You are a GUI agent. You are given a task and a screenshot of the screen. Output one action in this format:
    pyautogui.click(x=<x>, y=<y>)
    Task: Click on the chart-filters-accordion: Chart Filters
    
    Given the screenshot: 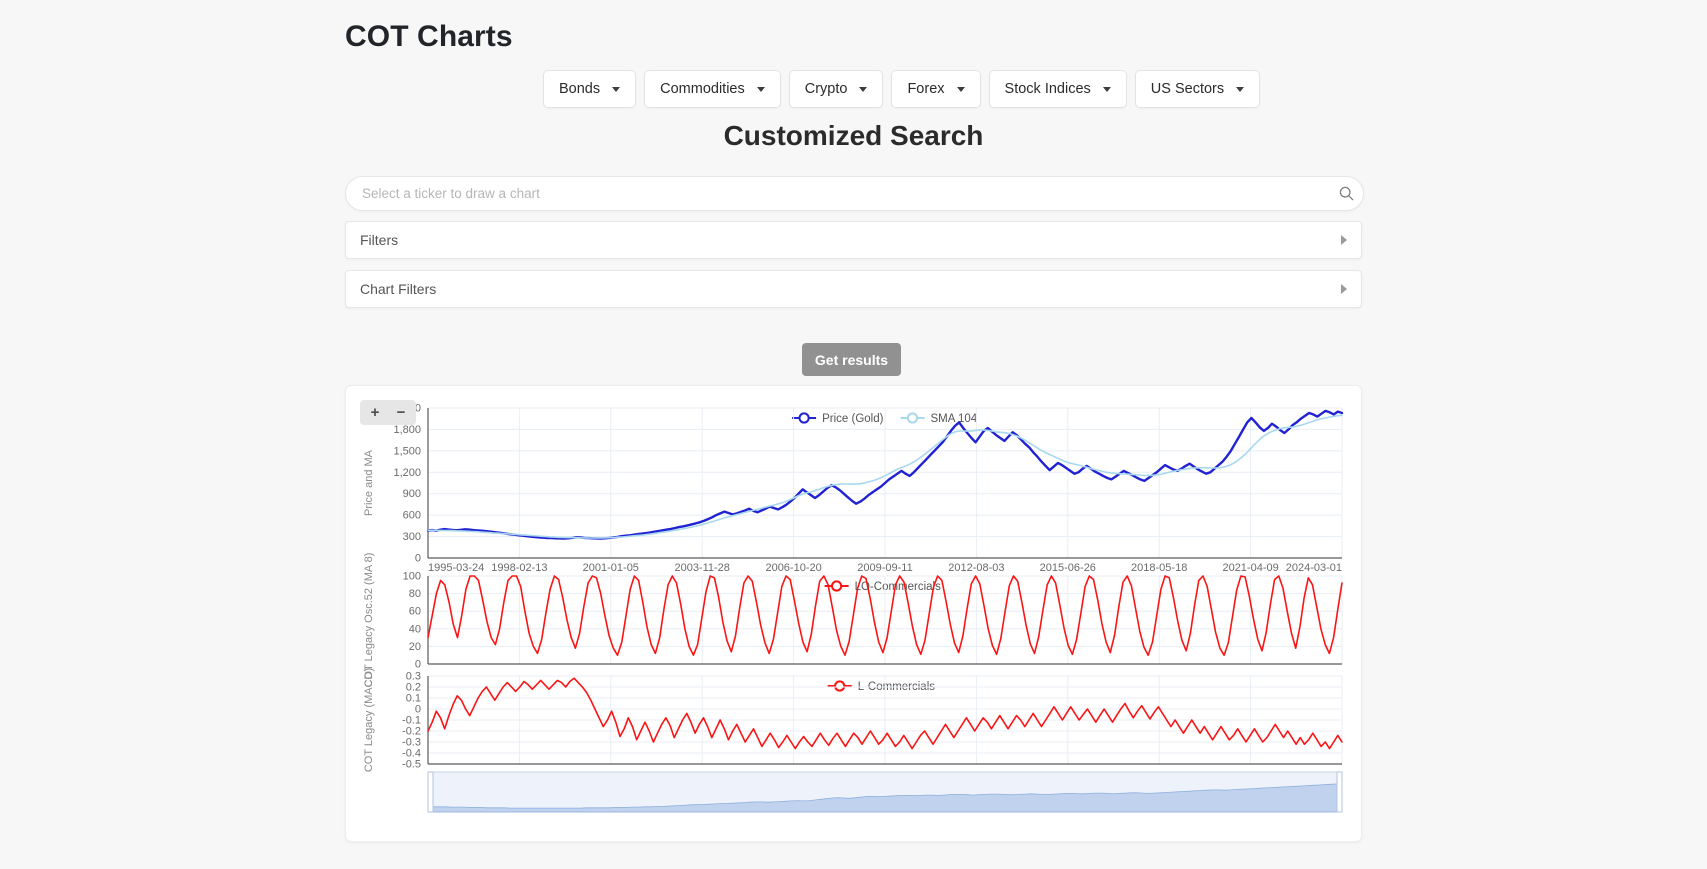 What is the action you would take?
    pyautogui.click(x=853, y=289)
    